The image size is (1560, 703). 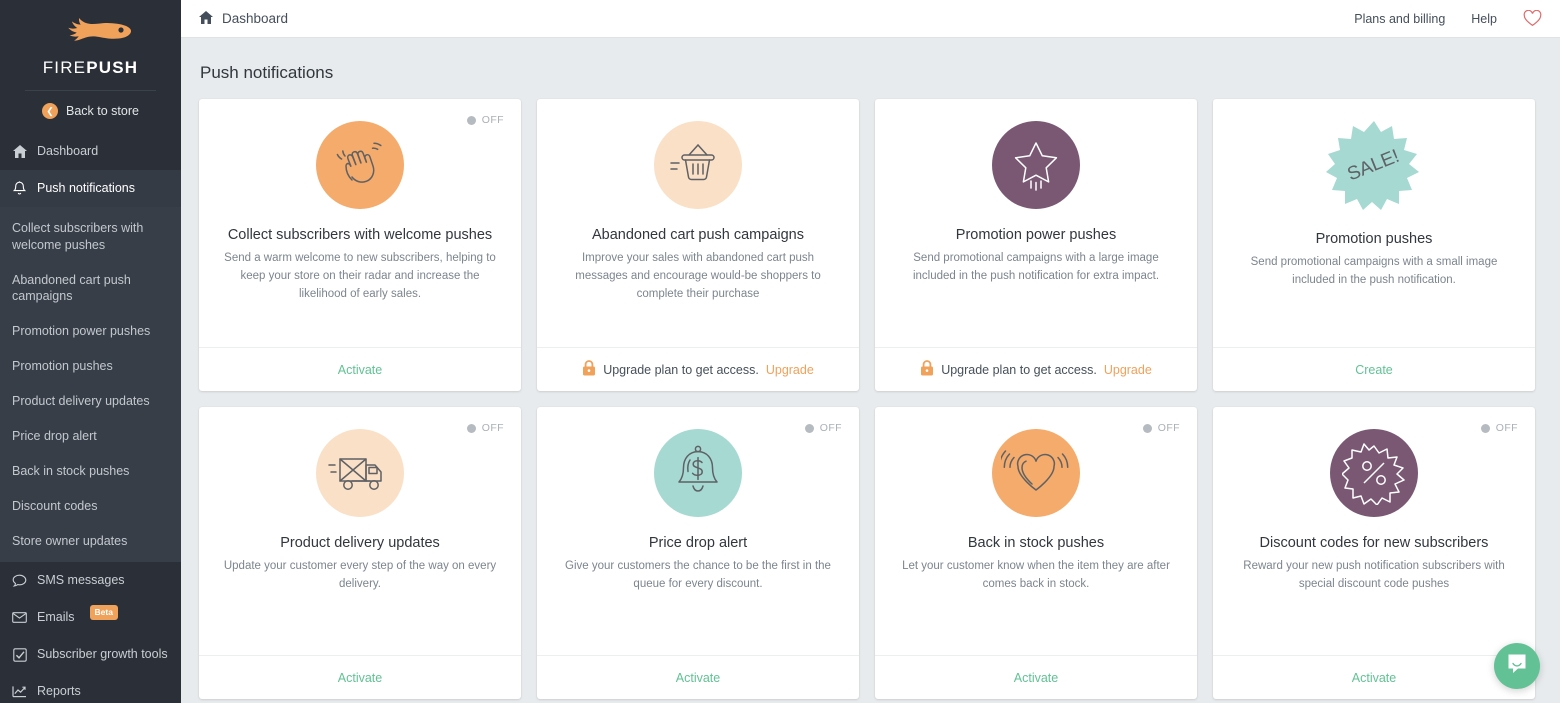 What do you see at coordinates (81, 580) in the screenshot?
I see `sidebar-item-label: SMS messages` at bounding box center [81, 580].